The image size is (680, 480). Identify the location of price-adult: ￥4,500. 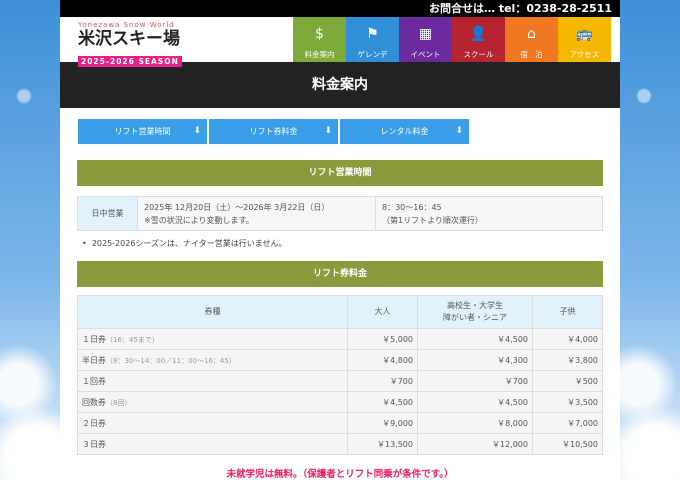
(382, 402).